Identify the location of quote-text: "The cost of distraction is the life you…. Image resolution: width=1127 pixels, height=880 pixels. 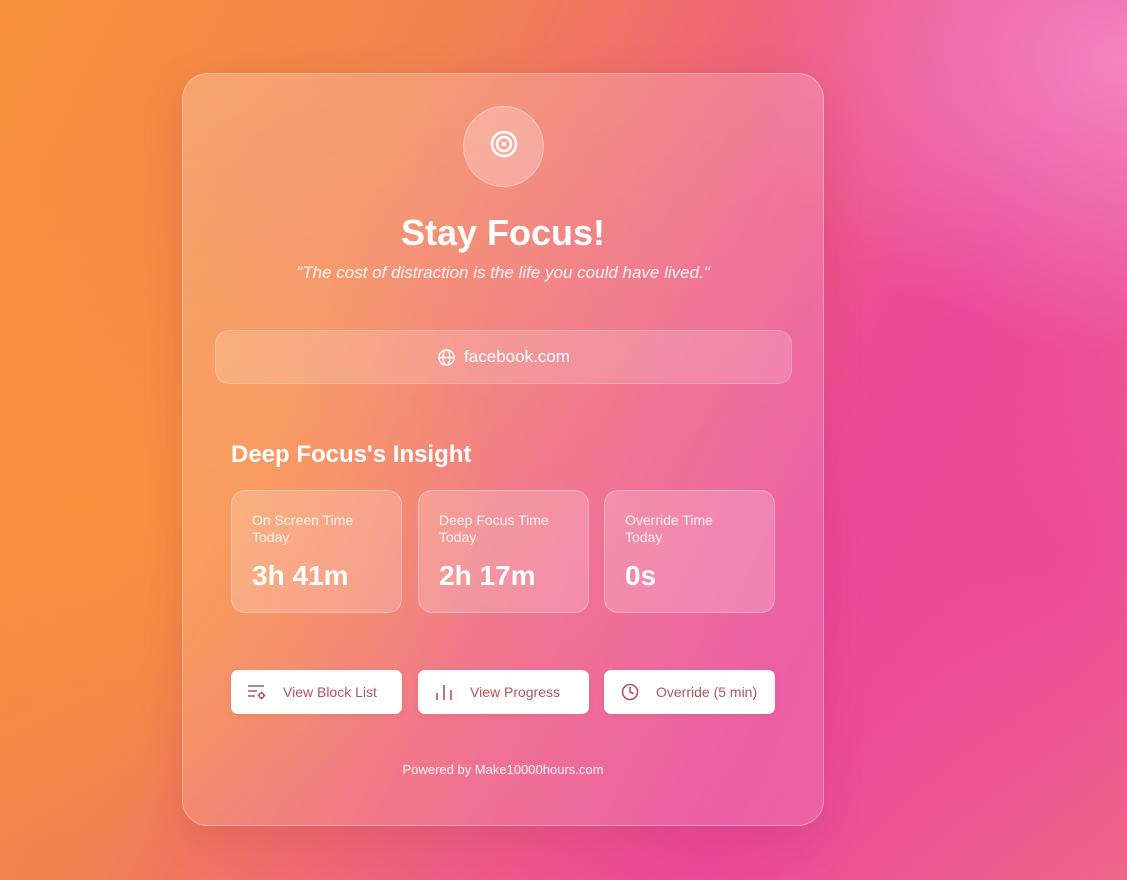
(503, 272).